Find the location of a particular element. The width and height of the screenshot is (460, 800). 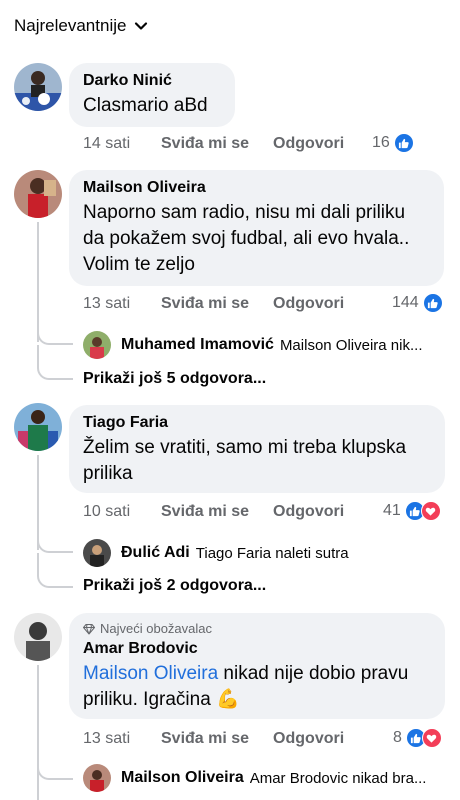

comment-author: Amar Brodovic is located at coordinates (257, 649).